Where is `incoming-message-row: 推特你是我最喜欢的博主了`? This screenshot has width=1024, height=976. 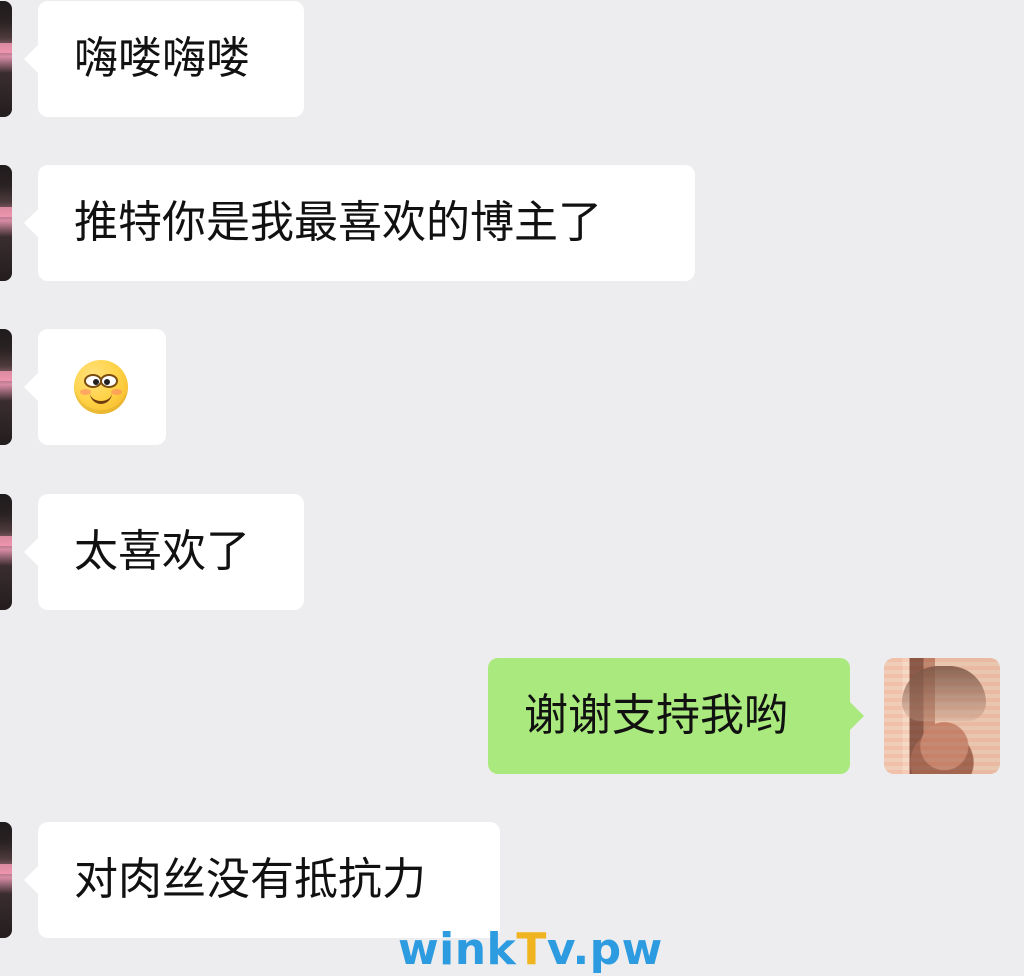 incoming-message-row: 推特你是我最喜欢的博主了 is located at coordinates (512, 223).